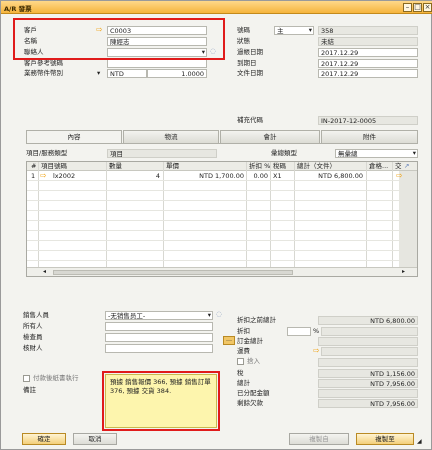 The height and width of the screenshot is (450, 432). Describe the element at coordinates (33, 337) in the screenshot. I see `checker-label: 檢查員` at that location.